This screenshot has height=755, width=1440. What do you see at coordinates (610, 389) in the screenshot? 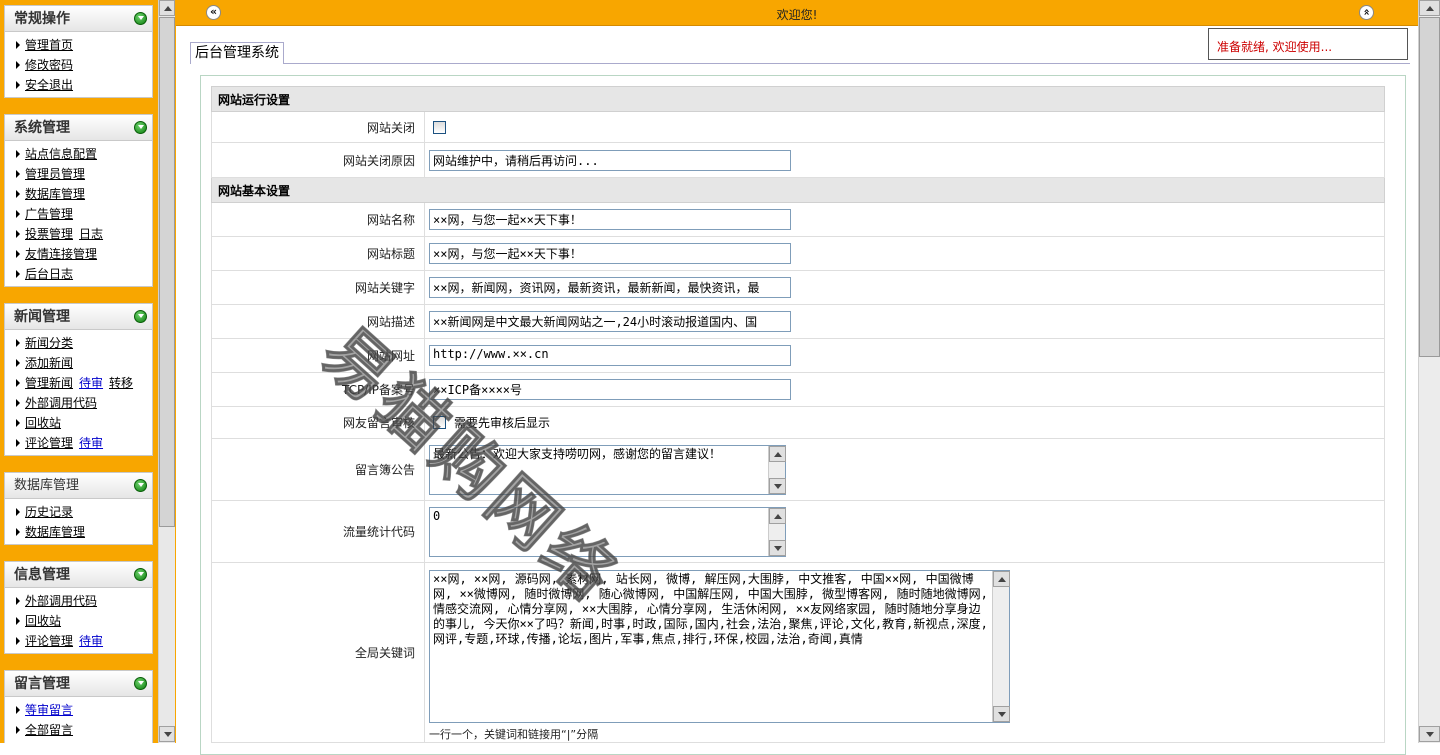
I see `icp-input: ××ICP备××××号` at bounding box center [610, 389].